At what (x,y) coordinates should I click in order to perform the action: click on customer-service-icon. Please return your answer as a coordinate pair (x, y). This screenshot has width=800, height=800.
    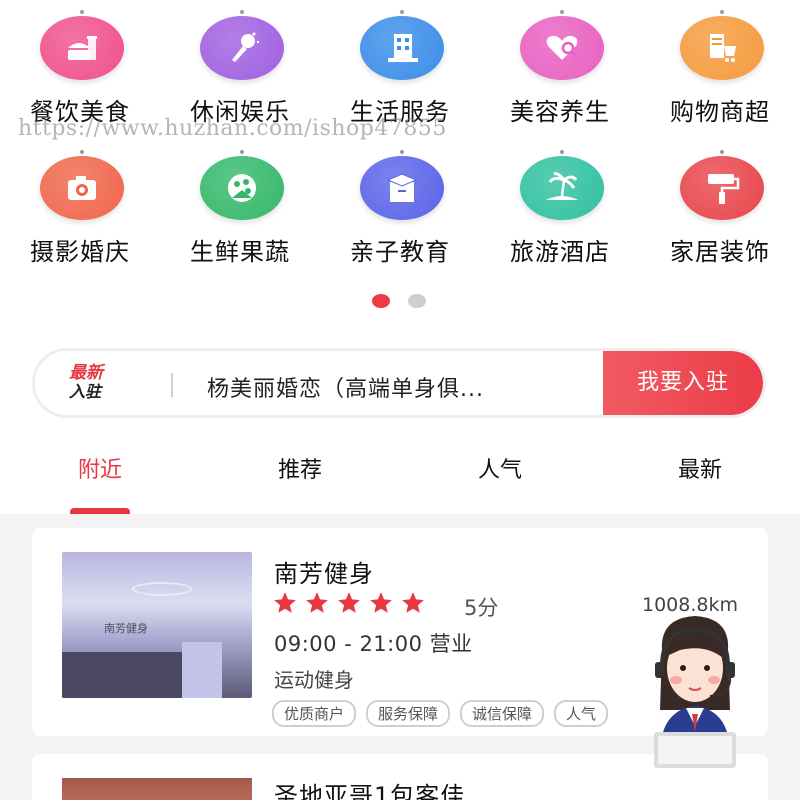
    Looking at the image, I should click on (695, 690).